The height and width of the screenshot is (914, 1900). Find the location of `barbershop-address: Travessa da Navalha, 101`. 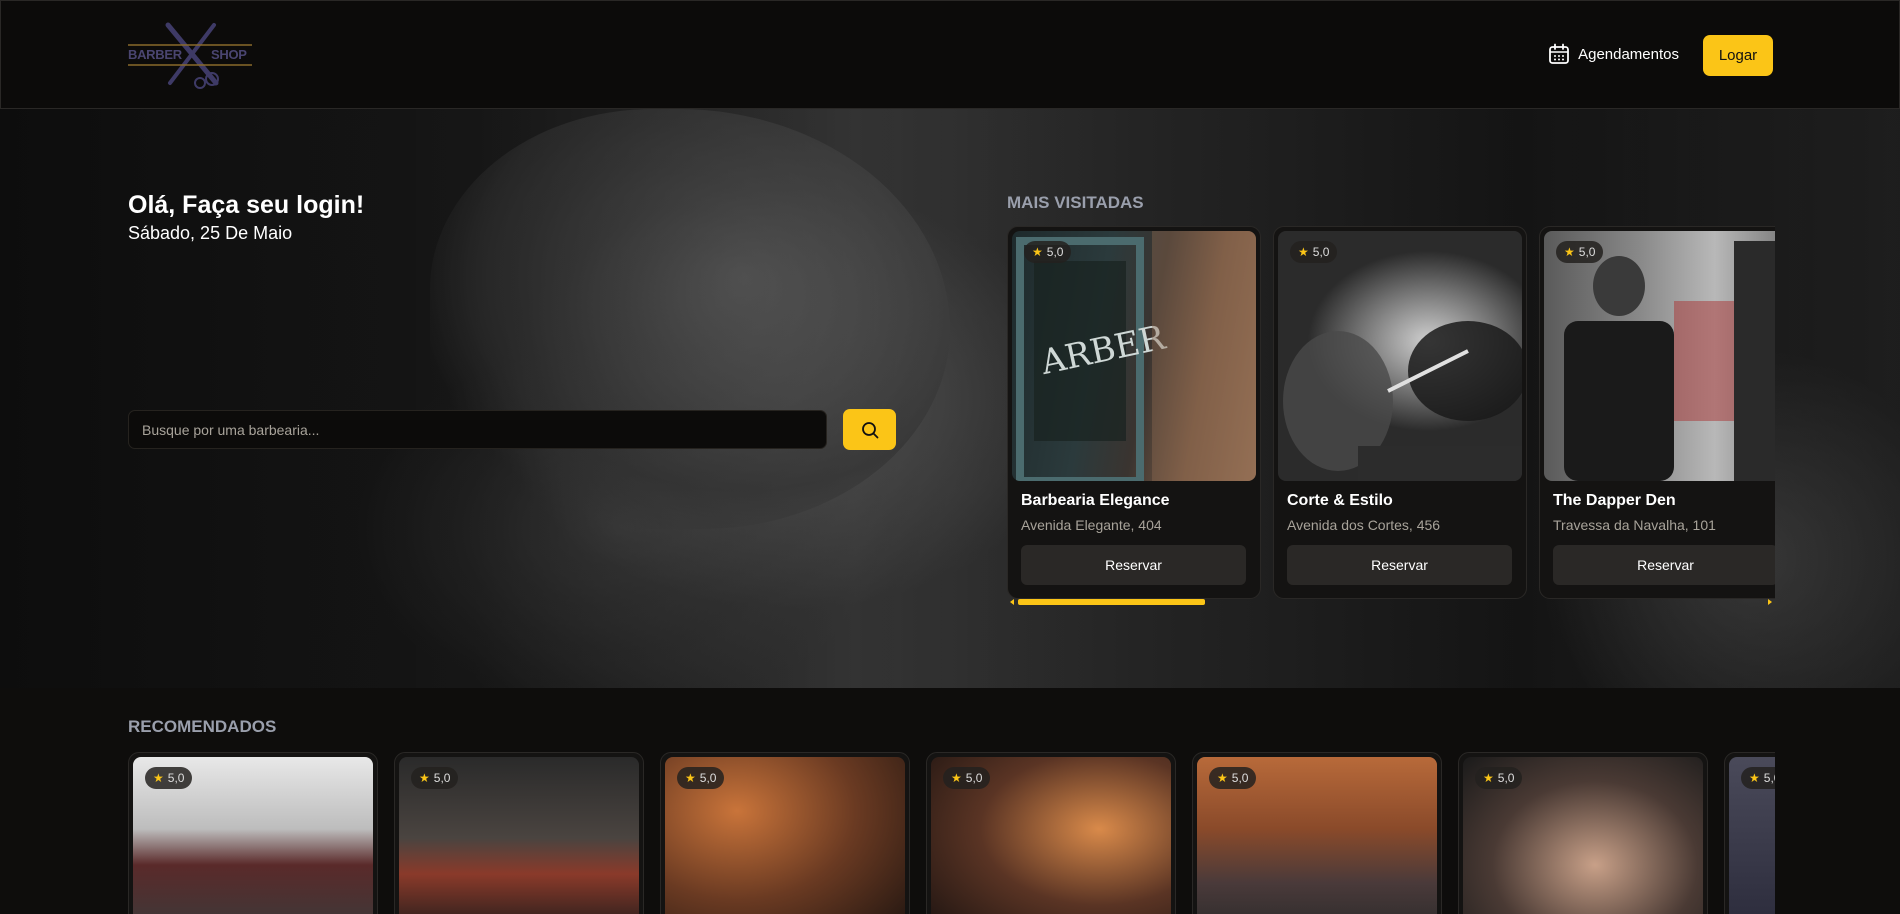

barbershop-address: Travessa da Navalha, 101 is located at coordinates (1634, 525).